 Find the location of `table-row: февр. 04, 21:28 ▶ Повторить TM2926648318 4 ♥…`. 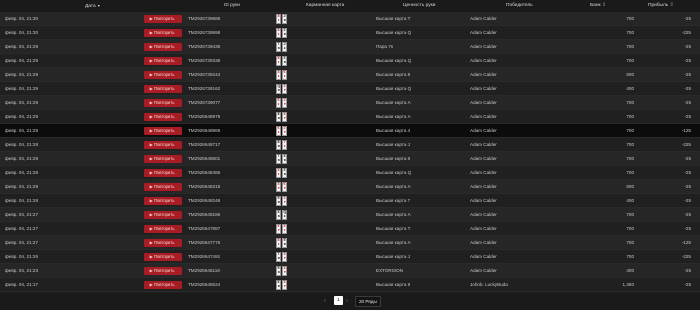

table-row: февр. 04, 21:28 ▶ Повторить TM2926648318 4 ♥… is located at coordinates (350, 187).